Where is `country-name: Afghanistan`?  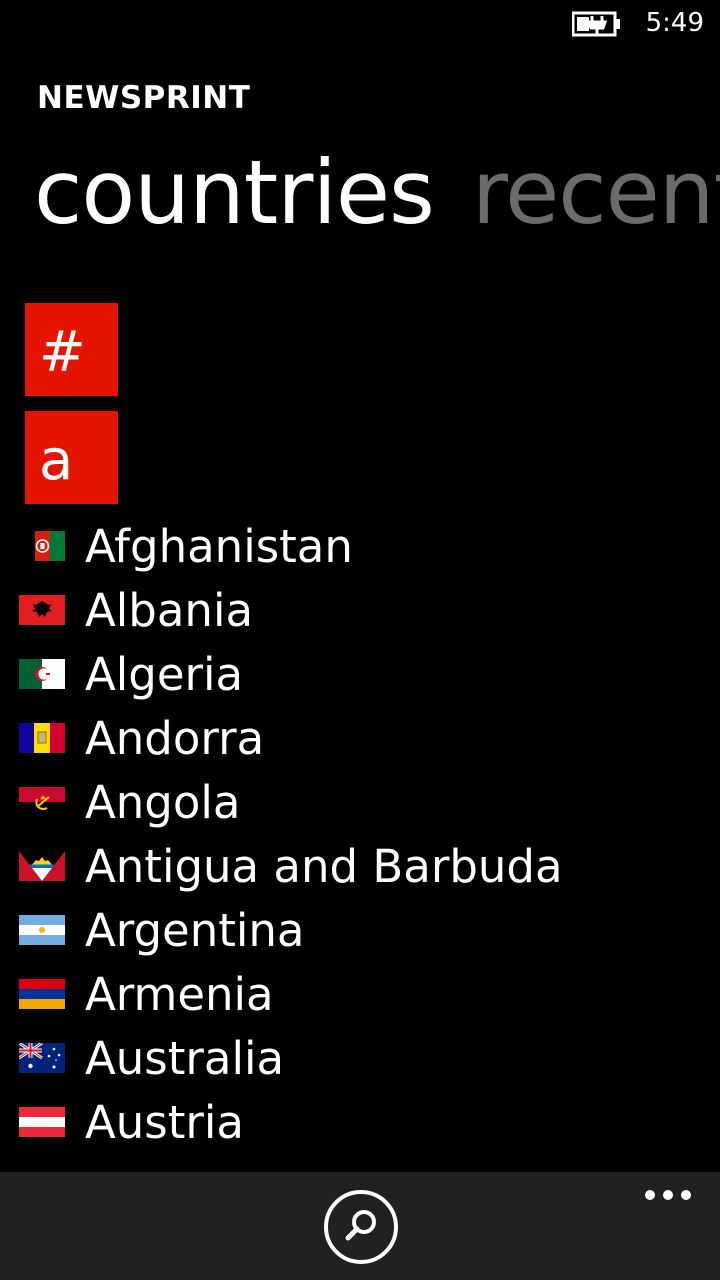
country-name: Afghanistan is located at coordinates (219, 546).